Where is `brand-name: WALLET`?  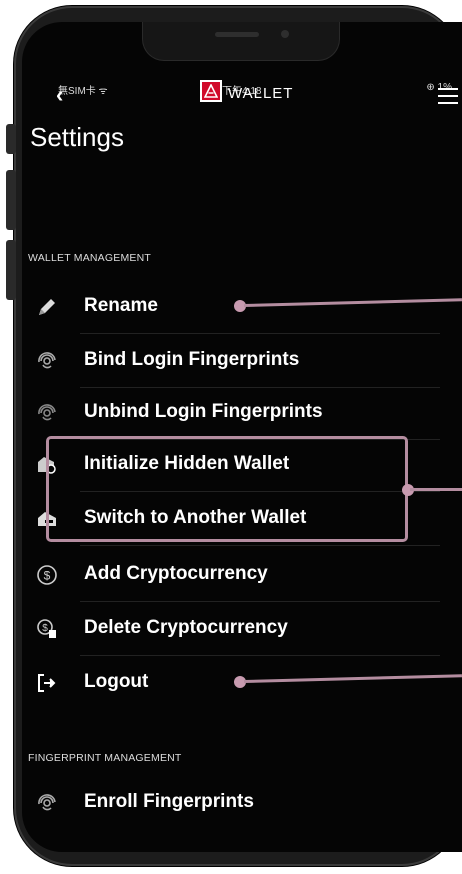 brand-name: WALLET is located at coordinates (261, 93).